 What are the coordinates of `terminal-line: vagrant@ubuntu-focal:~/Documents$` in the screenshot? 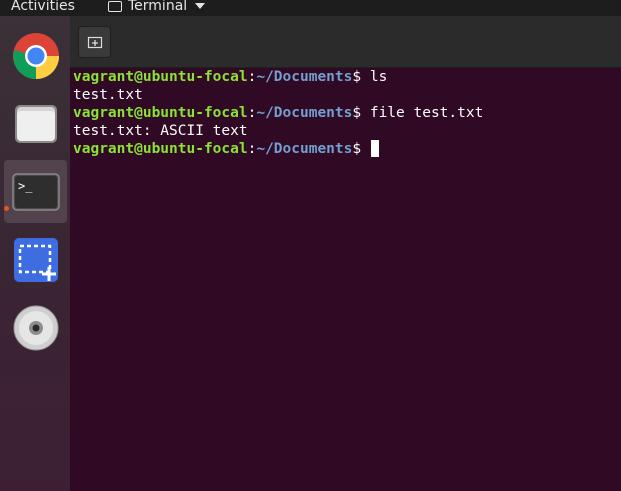 It's located at (347, 149).